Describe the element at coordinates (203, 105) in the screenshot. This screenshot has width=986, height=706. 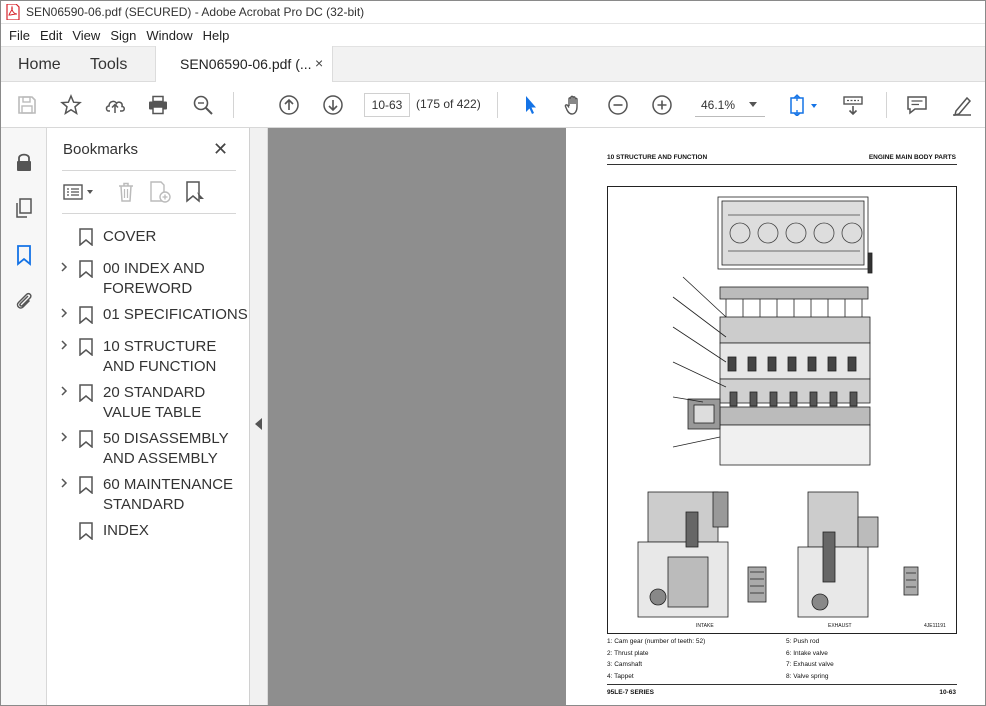
I see `zoom-search-icon` at that location.